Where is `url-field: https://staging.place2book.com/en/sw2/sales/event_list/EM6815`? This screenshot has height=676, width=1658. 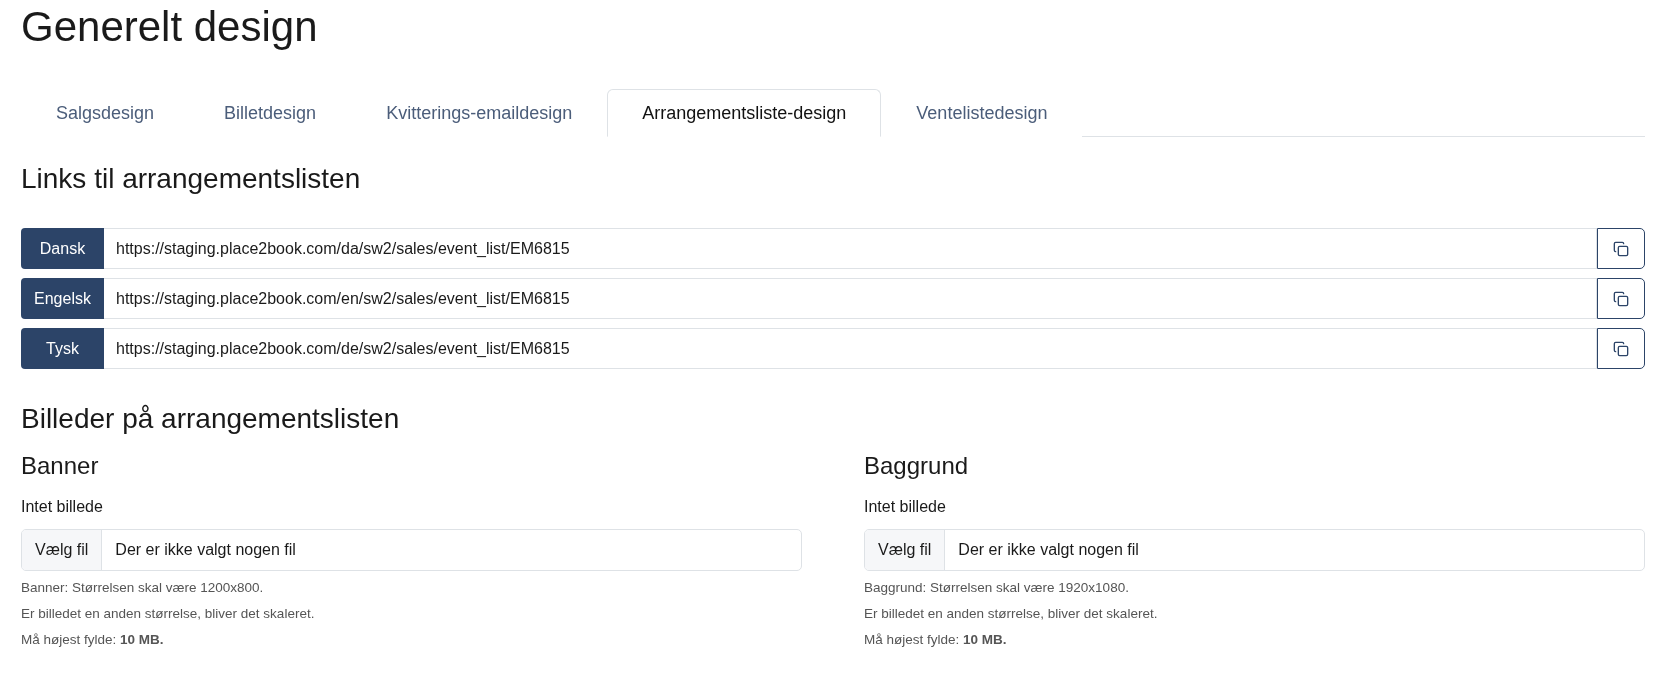 url-field: https://staging.place2book.com/en/sw2/sales/event_list/EM6815 is located at coordinates (850, 298).